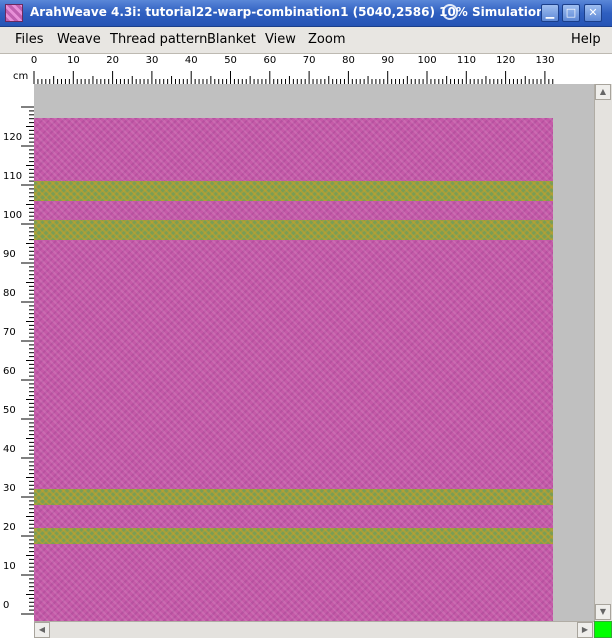  I want to click on menu-view: View, so click(280, 39).